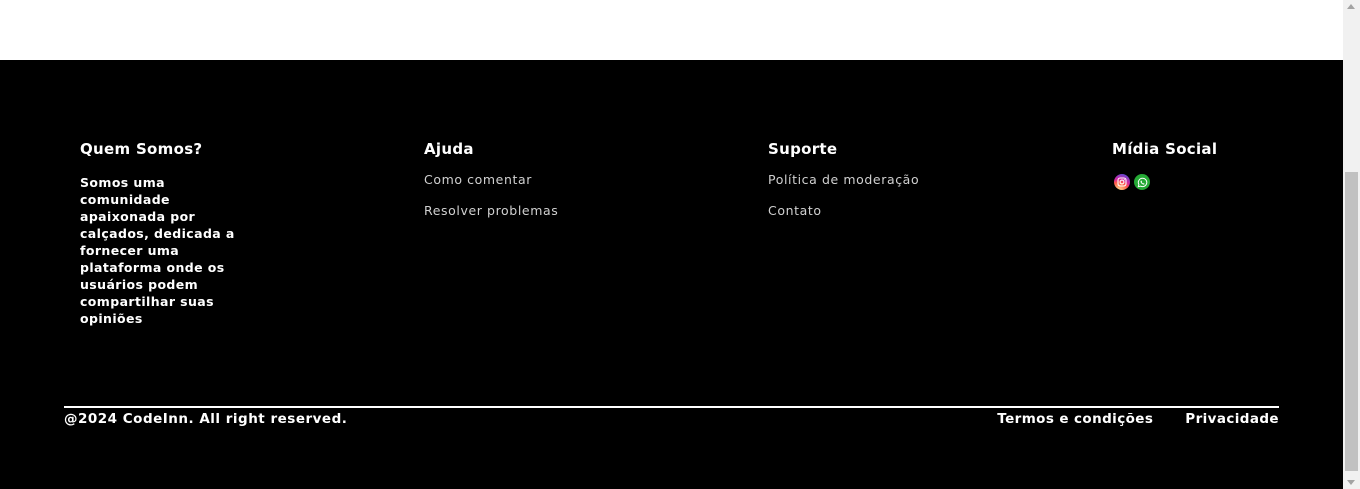 The width and height of the screenshot is (1360, 489). I want to click on footer-divider, so click(671, 407).